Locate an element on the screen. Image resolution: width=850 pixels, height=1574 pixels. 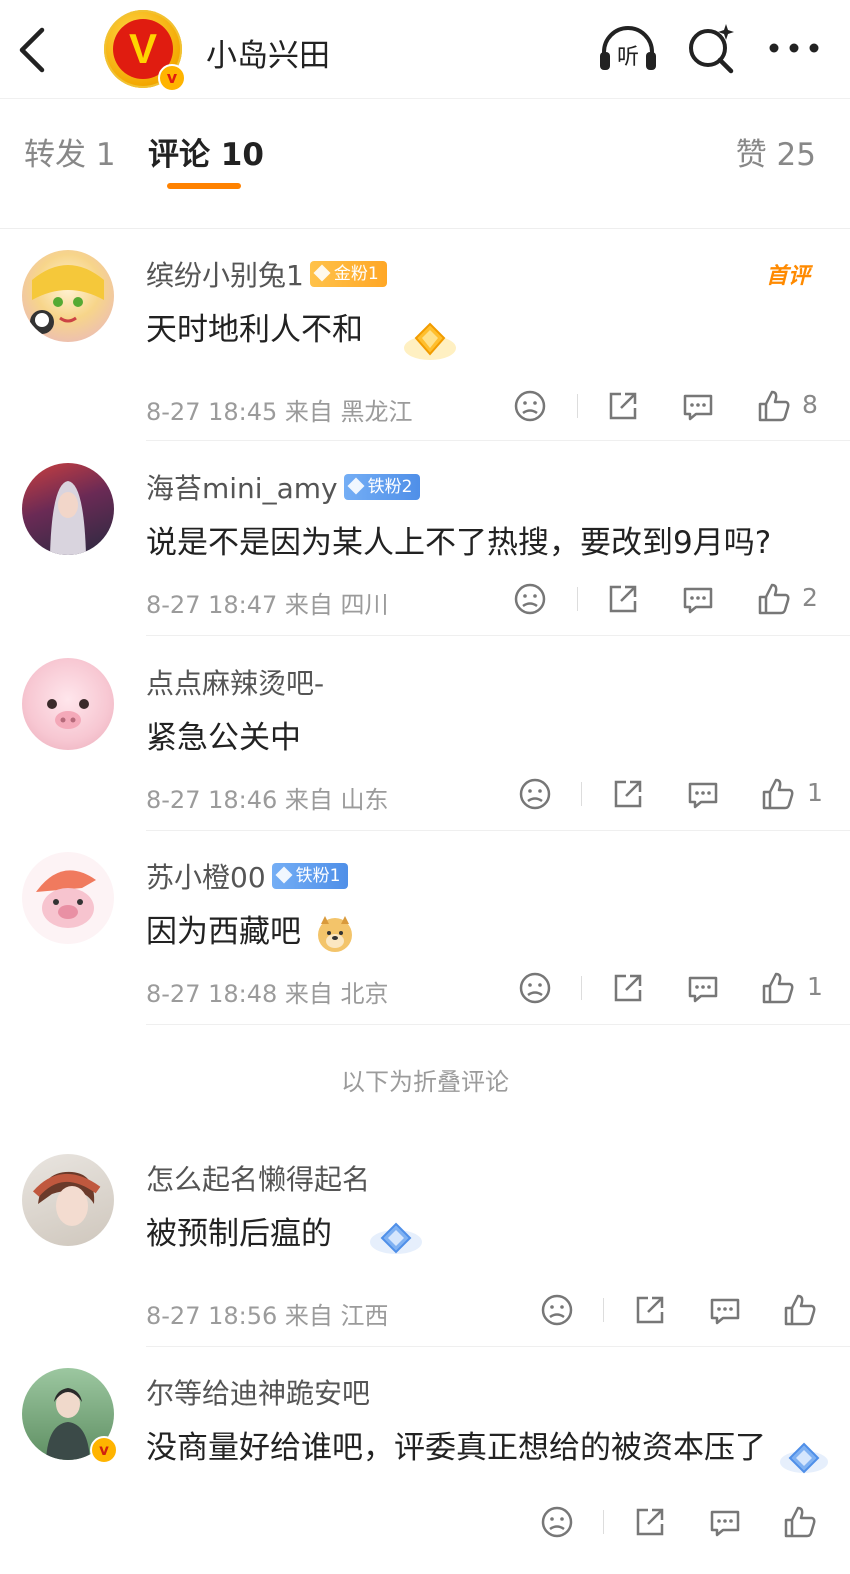
comment-meta: 8-27 18:47 来自 四川 is located at coordinates (267, 602).